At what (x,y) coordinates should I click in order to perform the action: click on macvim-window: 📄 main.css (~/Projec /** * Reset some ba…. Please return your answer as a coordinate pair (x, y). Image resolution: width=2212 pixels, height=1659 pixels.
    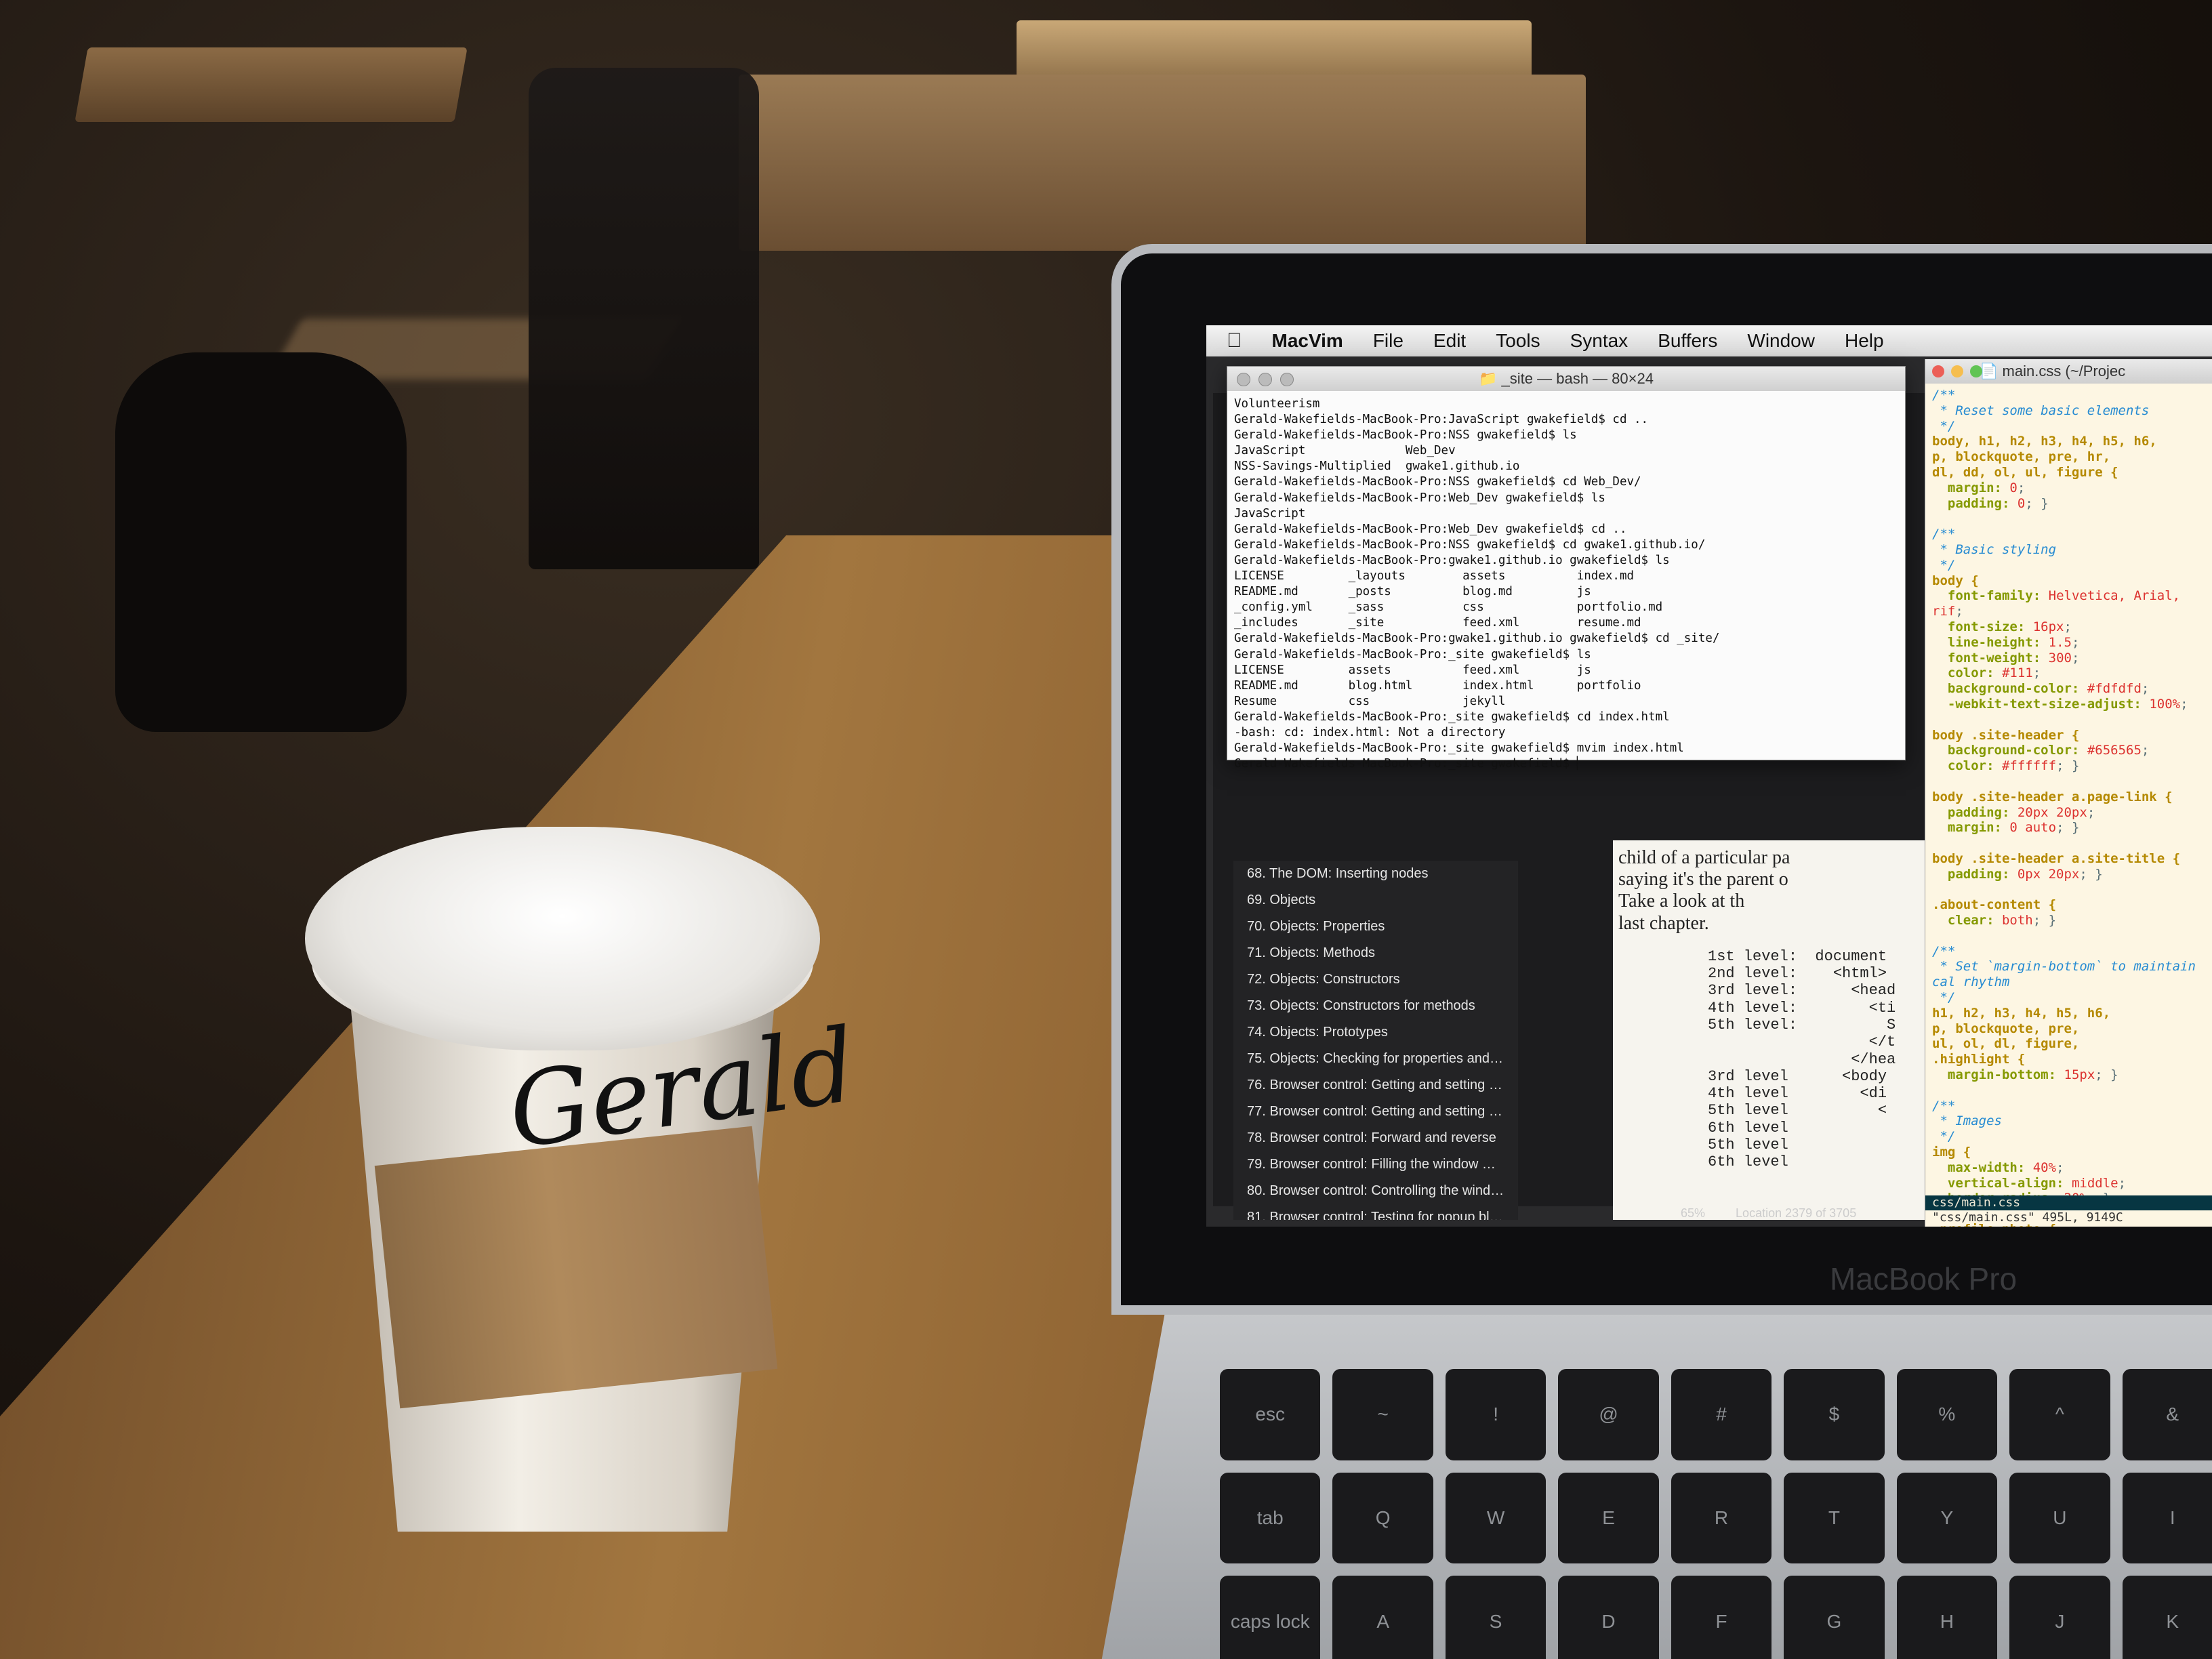
    Looking at the image, I should click on (2068, 793).